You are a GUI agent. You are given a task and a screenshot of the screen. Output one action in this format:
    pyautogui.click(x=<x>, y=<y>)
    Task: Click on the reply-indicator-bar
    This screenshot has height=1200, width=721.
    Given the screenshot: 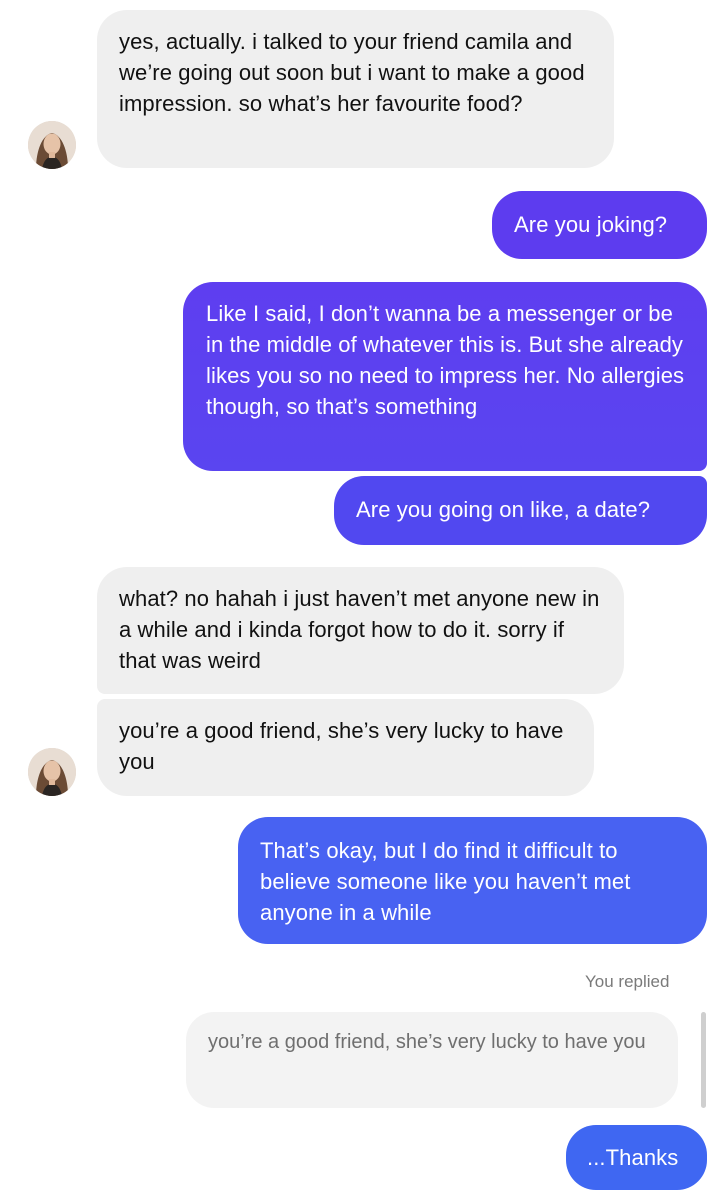 What is the action you would take?
    pyautogui.click(x=703, y=1060)
    